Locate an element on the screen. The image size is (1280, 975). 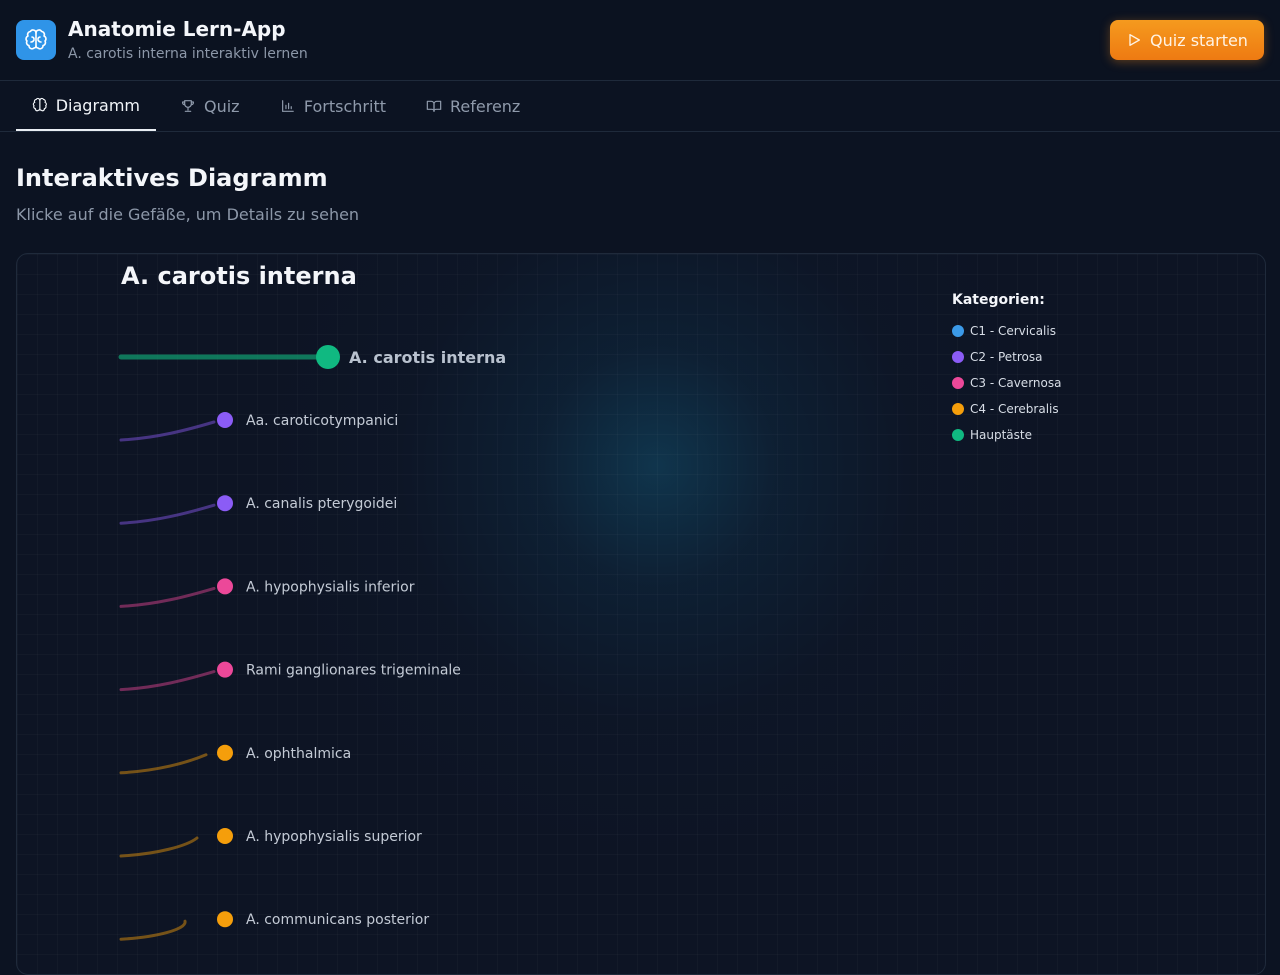
tab-fortschritt: Fortschritt is located at coordinates (333, 106).